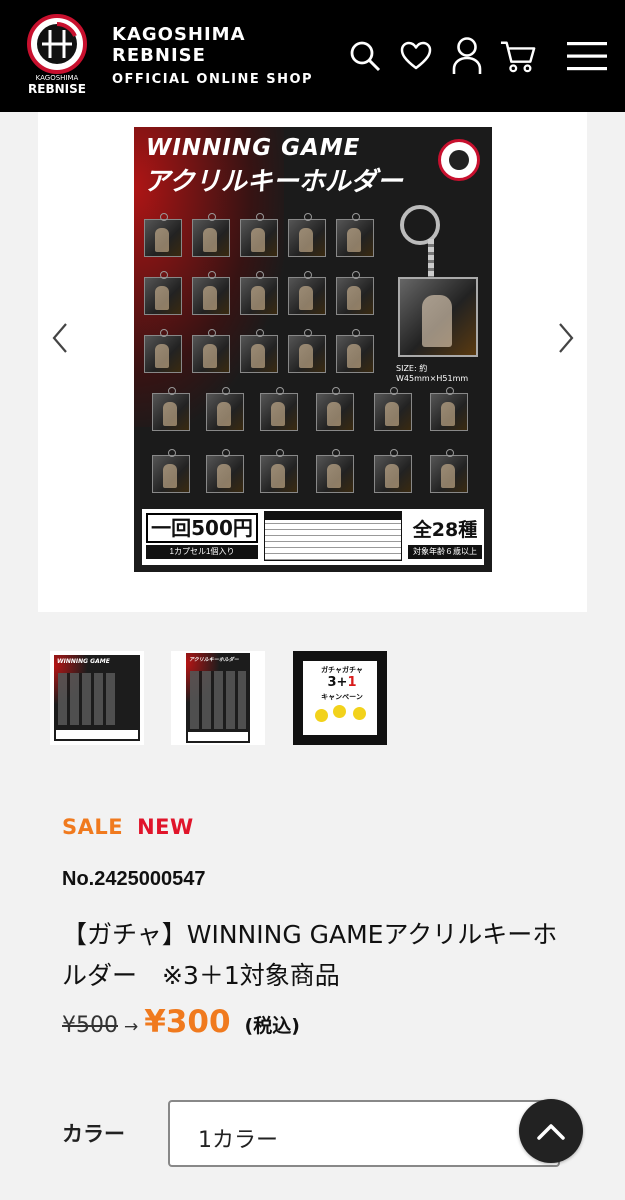  I want to click on thumbnail-3: ガチャガチャ 3+1 キャンペーン, so click(340, 698).